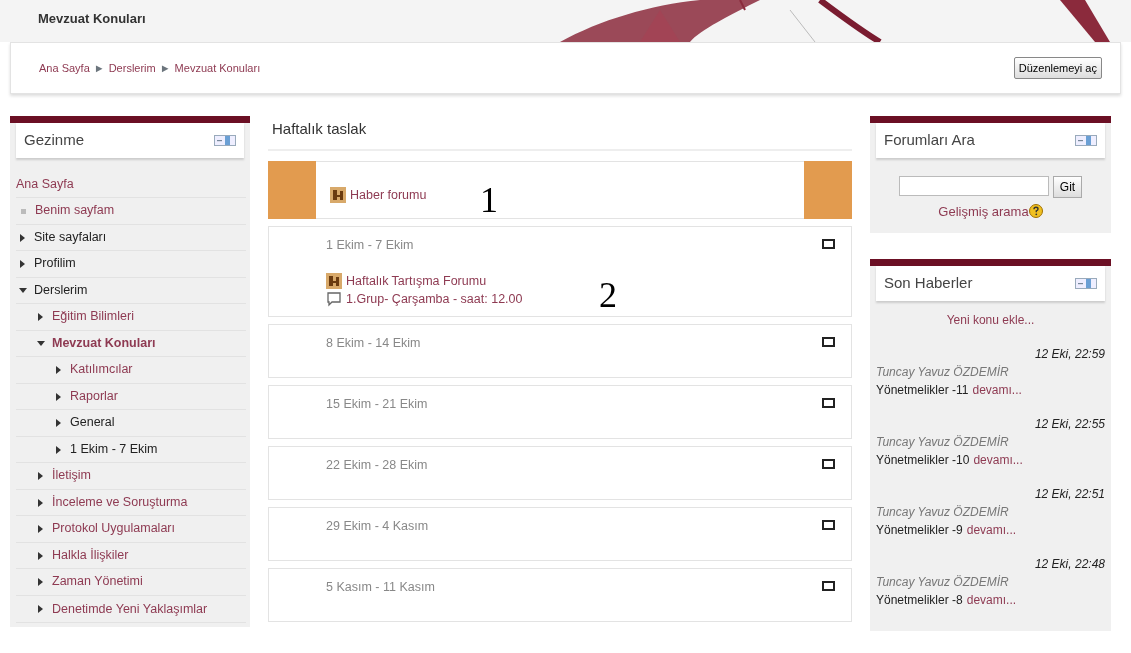 The image size is (1131, 653). What do you see at coordinates (560, 133) in the screenshot?
I see `section-heading: Haftalık taslak` at bounding box center [560, 133].